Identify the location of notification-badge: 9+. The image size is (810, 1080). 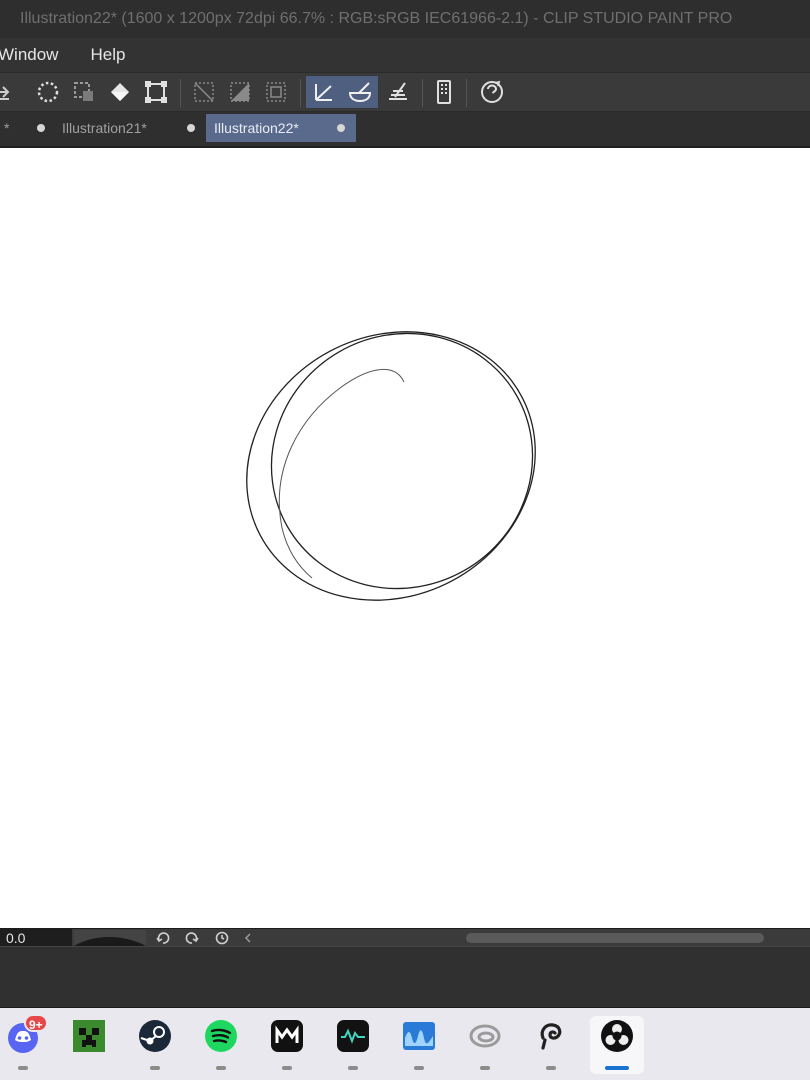
(36, 1023).